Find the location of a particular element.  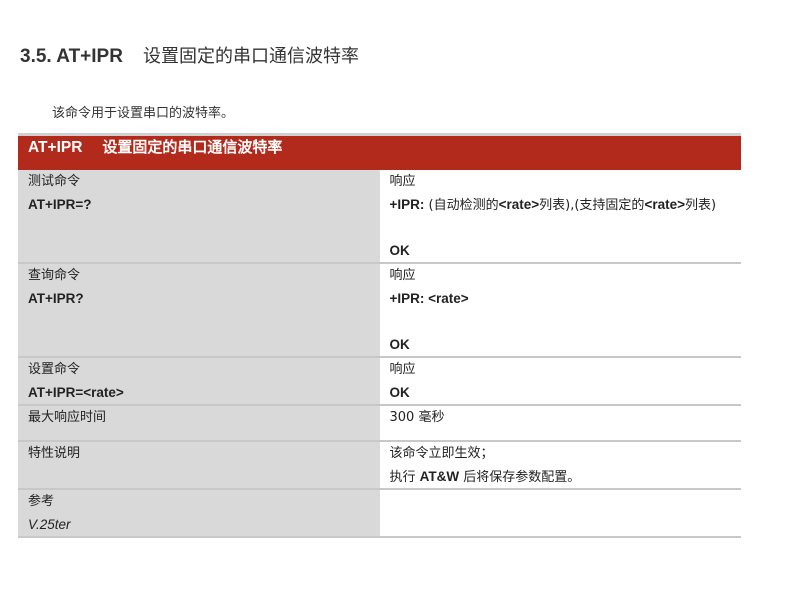

table-row-set: 设置命令 AT+IPR=<rate> 响应 OK is located at coordinates (379, 381).